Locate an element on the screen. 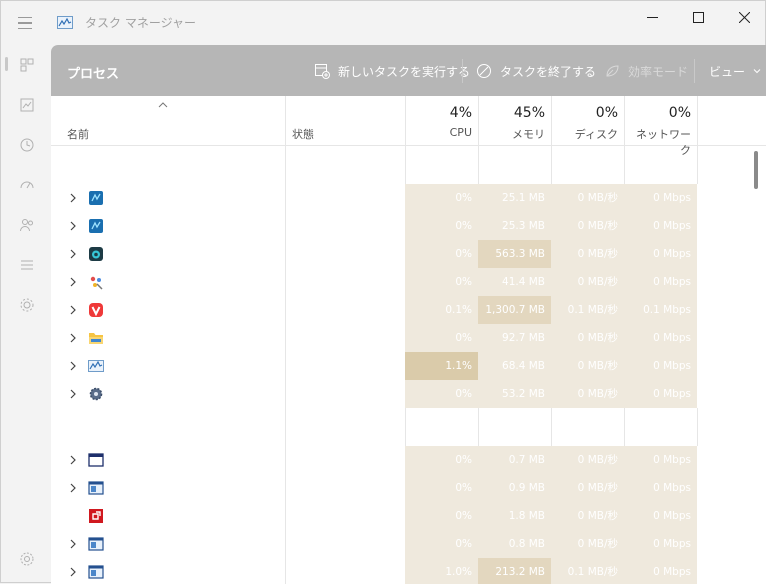 This screenshot has width=766, height=584. nav-item-app-history is located at coordinates (27, 145).